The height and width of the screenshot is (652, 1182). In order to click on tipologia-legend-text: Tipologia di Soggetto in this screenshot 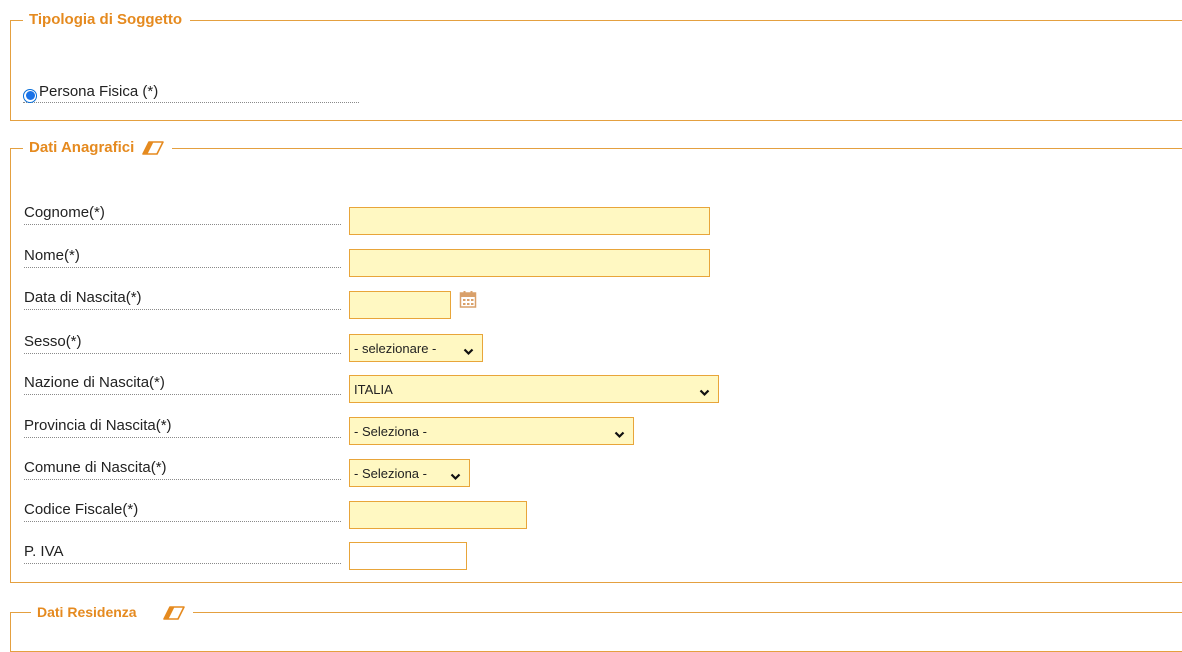, I will do `click(106, 19)`.